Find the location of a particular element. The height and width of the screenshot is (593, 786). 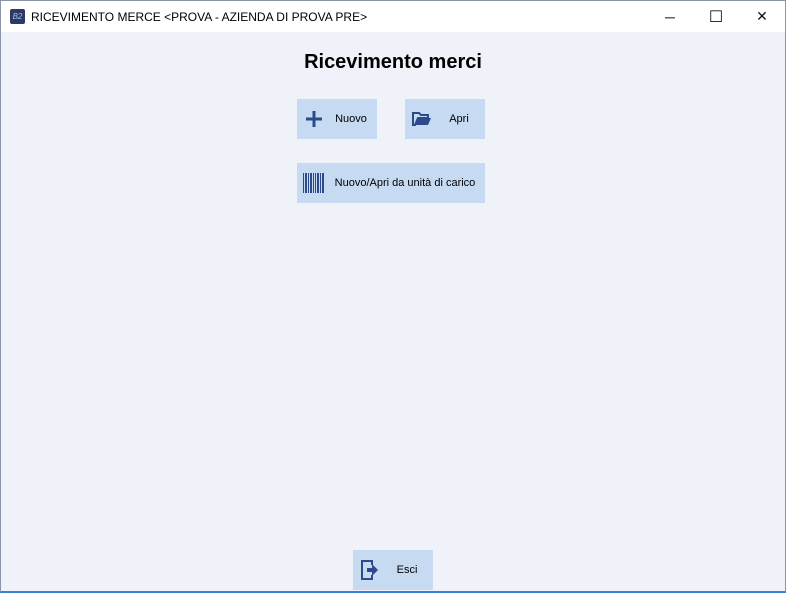

folder-open-icon is located at coordinates (422, 119).